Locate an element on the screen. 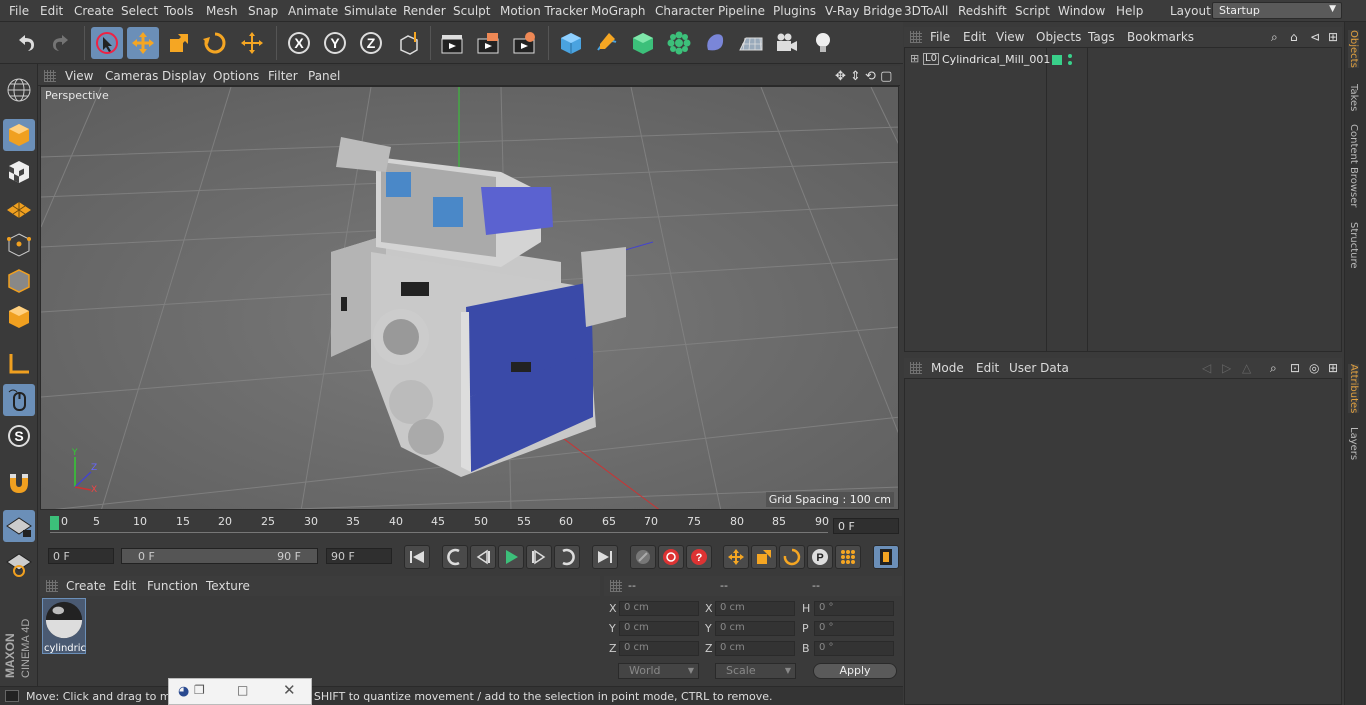 The image size is (1366, 705). rotation-b-field: 0 ° is located at coordinates (854, 648).